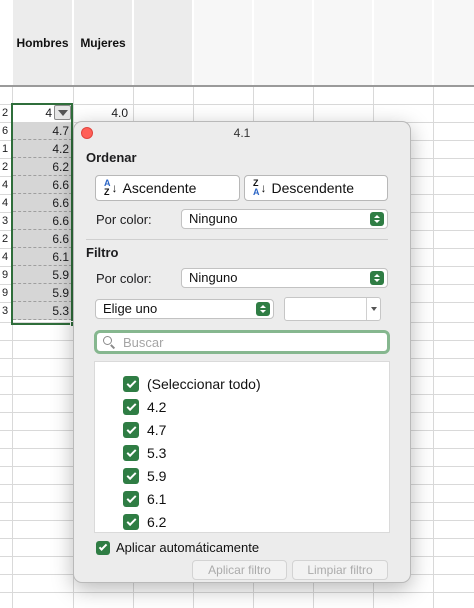  Describe the element at coordinates (130, 308) in the screenshot. I see `filter-condition-value: Elige uno` at that location.